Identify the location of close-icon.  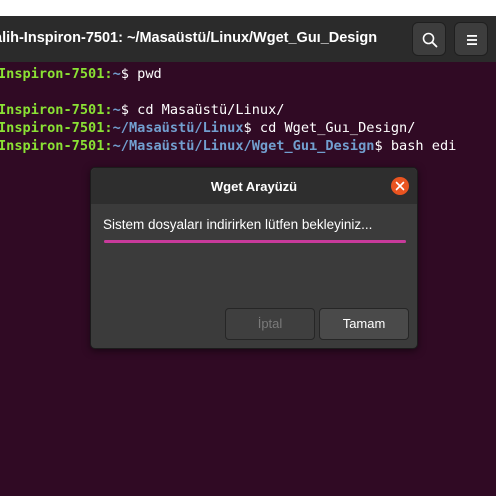
(400, 186).